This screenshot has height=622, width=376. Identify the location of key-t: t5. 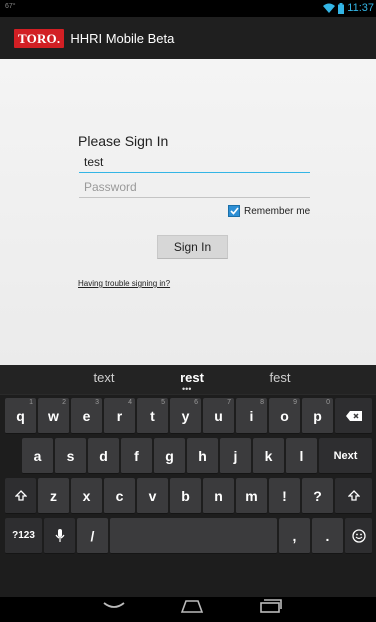
(152, 416).